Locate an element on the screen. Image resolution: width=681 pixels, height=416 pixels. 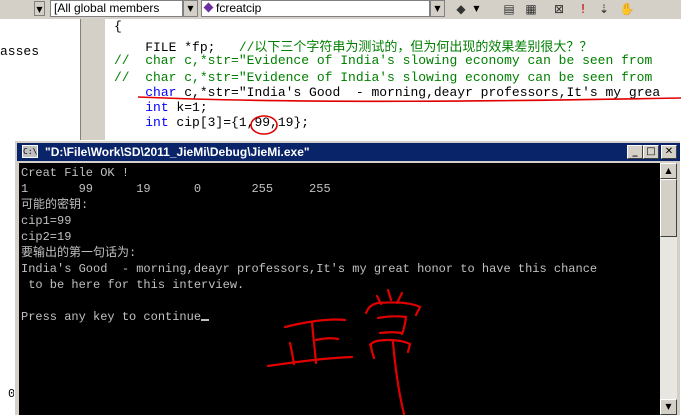
toolbar-dropdown-arrow: ▼ is located at coordinates (39, 8).